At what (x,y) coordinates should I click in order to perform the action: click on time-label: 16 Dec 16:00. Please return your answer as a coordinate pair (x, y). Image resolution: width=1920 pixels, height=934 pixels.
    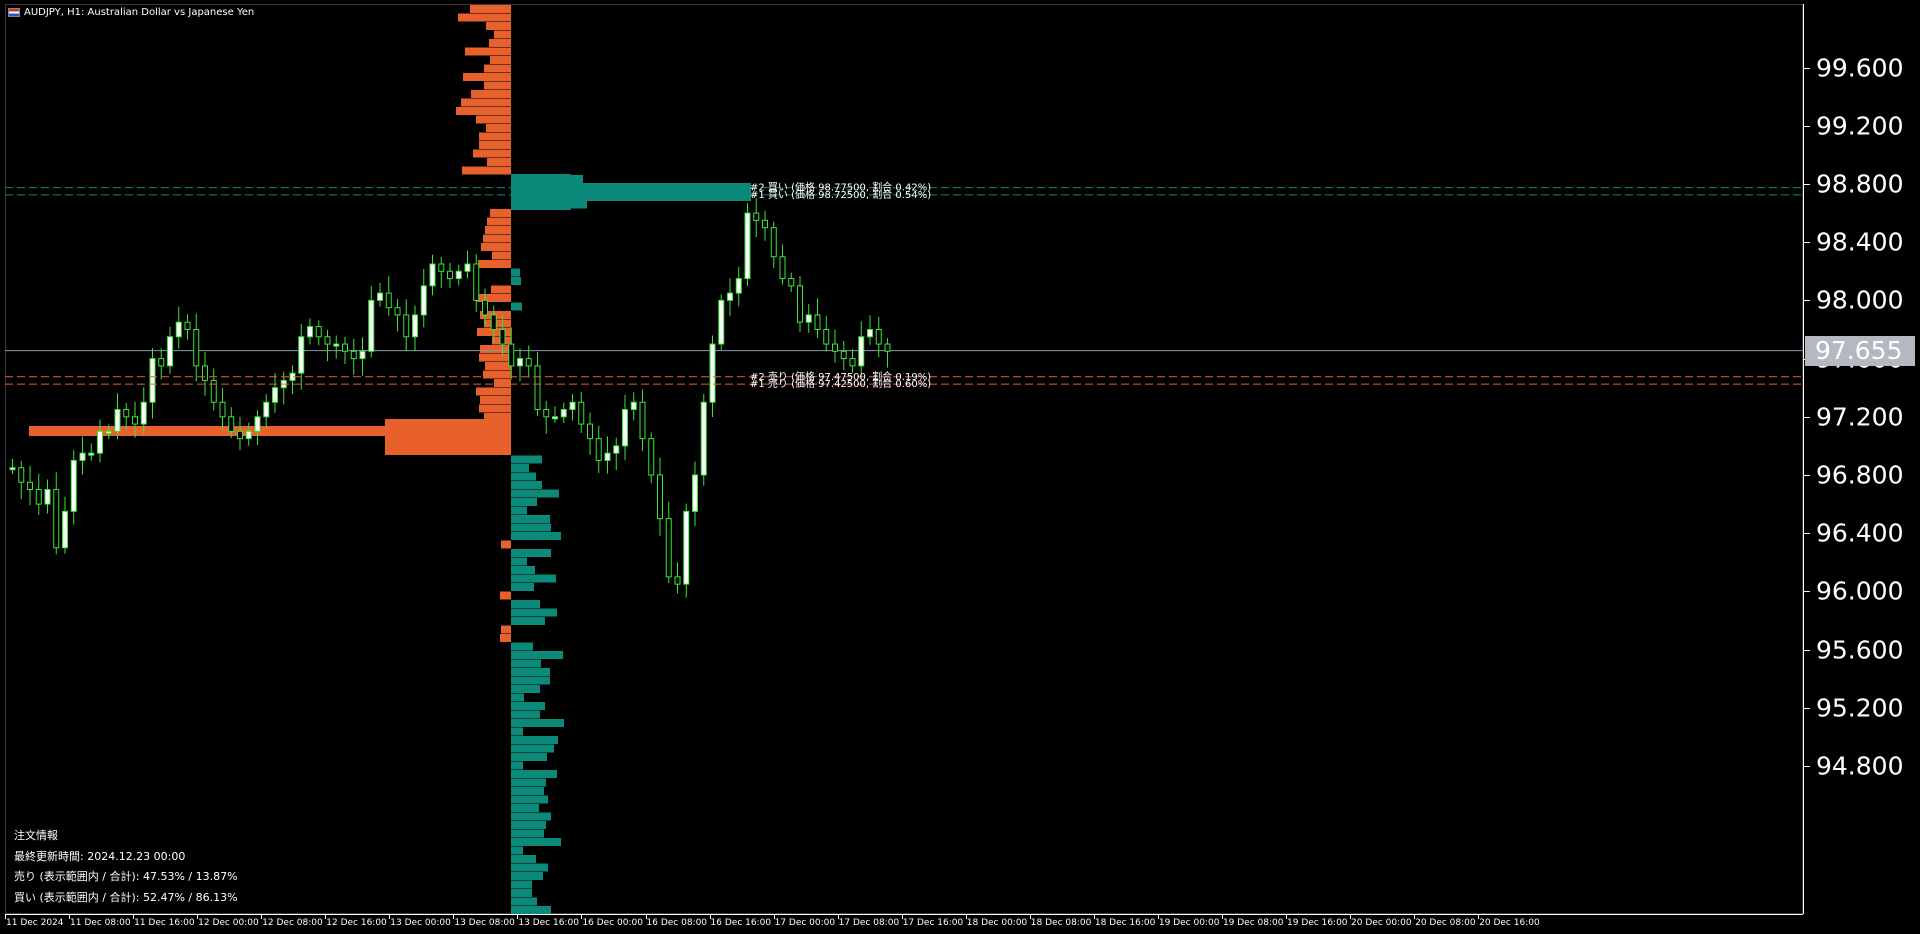
    Looking at the image, I should click on (741, 923).